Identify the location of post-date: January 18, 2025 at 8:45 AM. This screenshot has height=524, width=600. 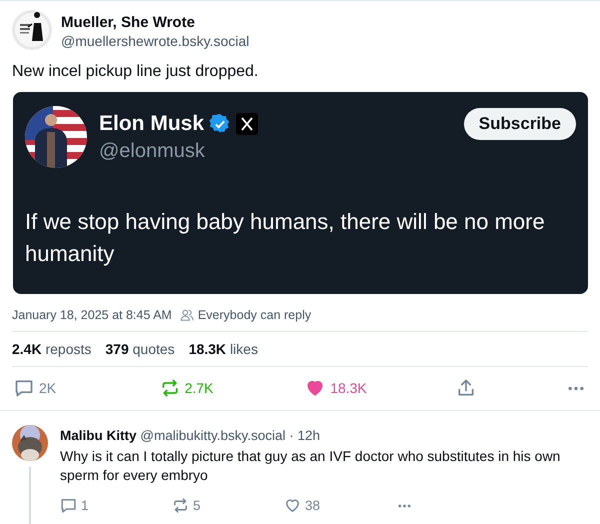
(92, 315).